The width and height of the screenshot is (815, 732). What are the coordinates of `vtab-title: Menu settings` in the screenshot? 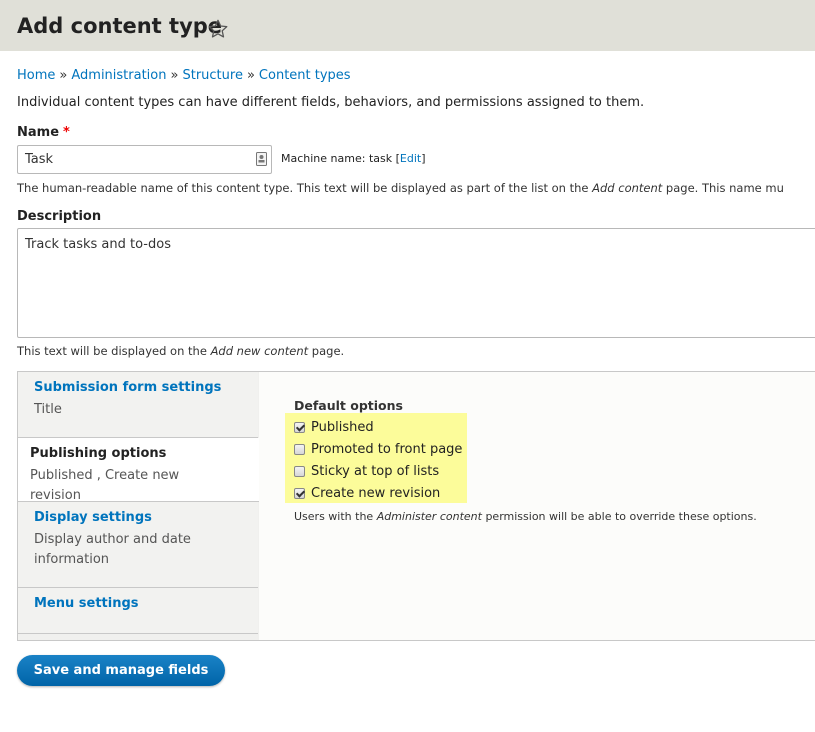 It's located at (86, 603).